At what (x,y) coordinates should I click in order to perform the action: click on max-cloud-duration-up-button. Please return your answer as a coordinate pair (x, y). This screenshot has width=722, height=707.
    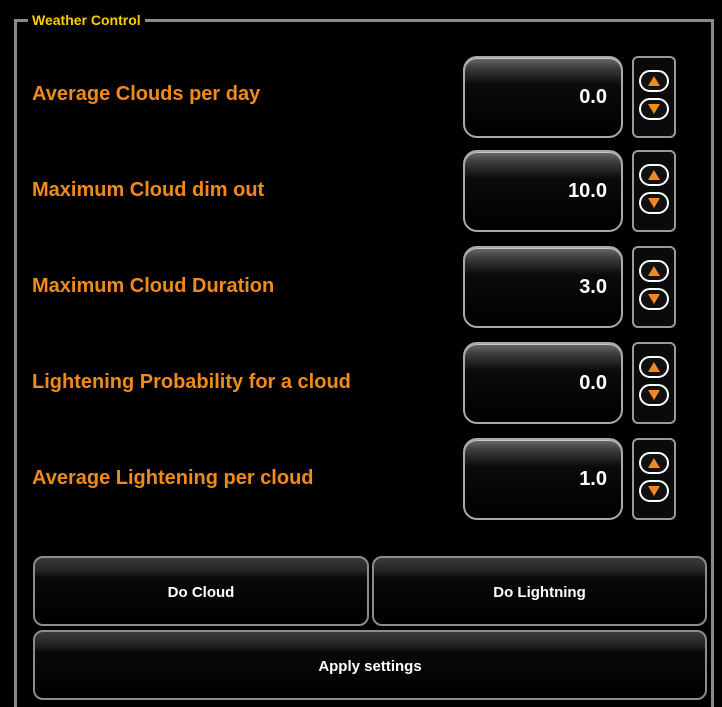
    Looking at the image, I should click on (654, 271).